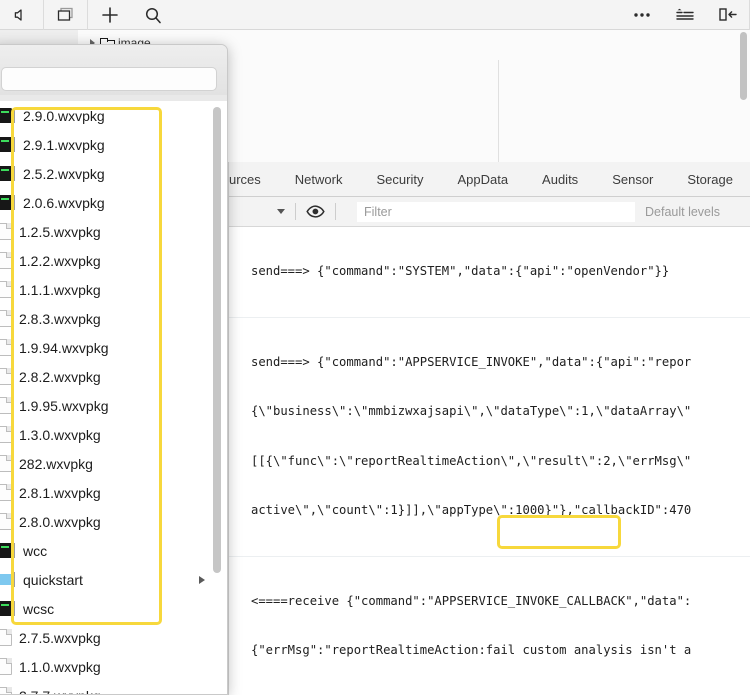 Image resolution: width=750 pixels, height=695 pixels. I want to click on file-name: 2.8.2.wxvpkg, so click(60, 376).